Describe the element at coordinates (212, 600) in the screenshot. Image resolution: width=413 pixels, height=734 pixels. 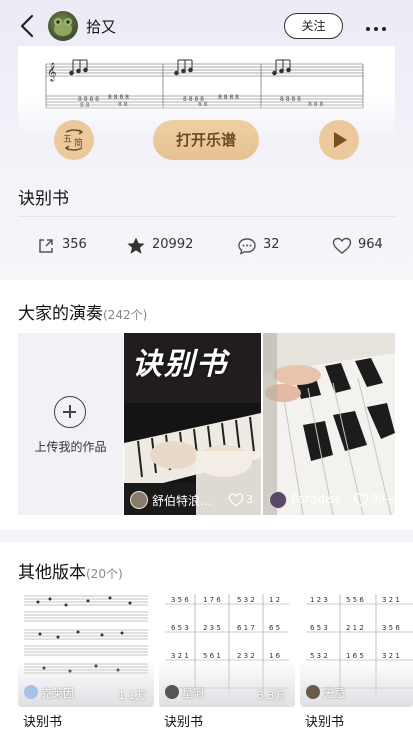
I see `svg-text: 1 7 6` at that location.